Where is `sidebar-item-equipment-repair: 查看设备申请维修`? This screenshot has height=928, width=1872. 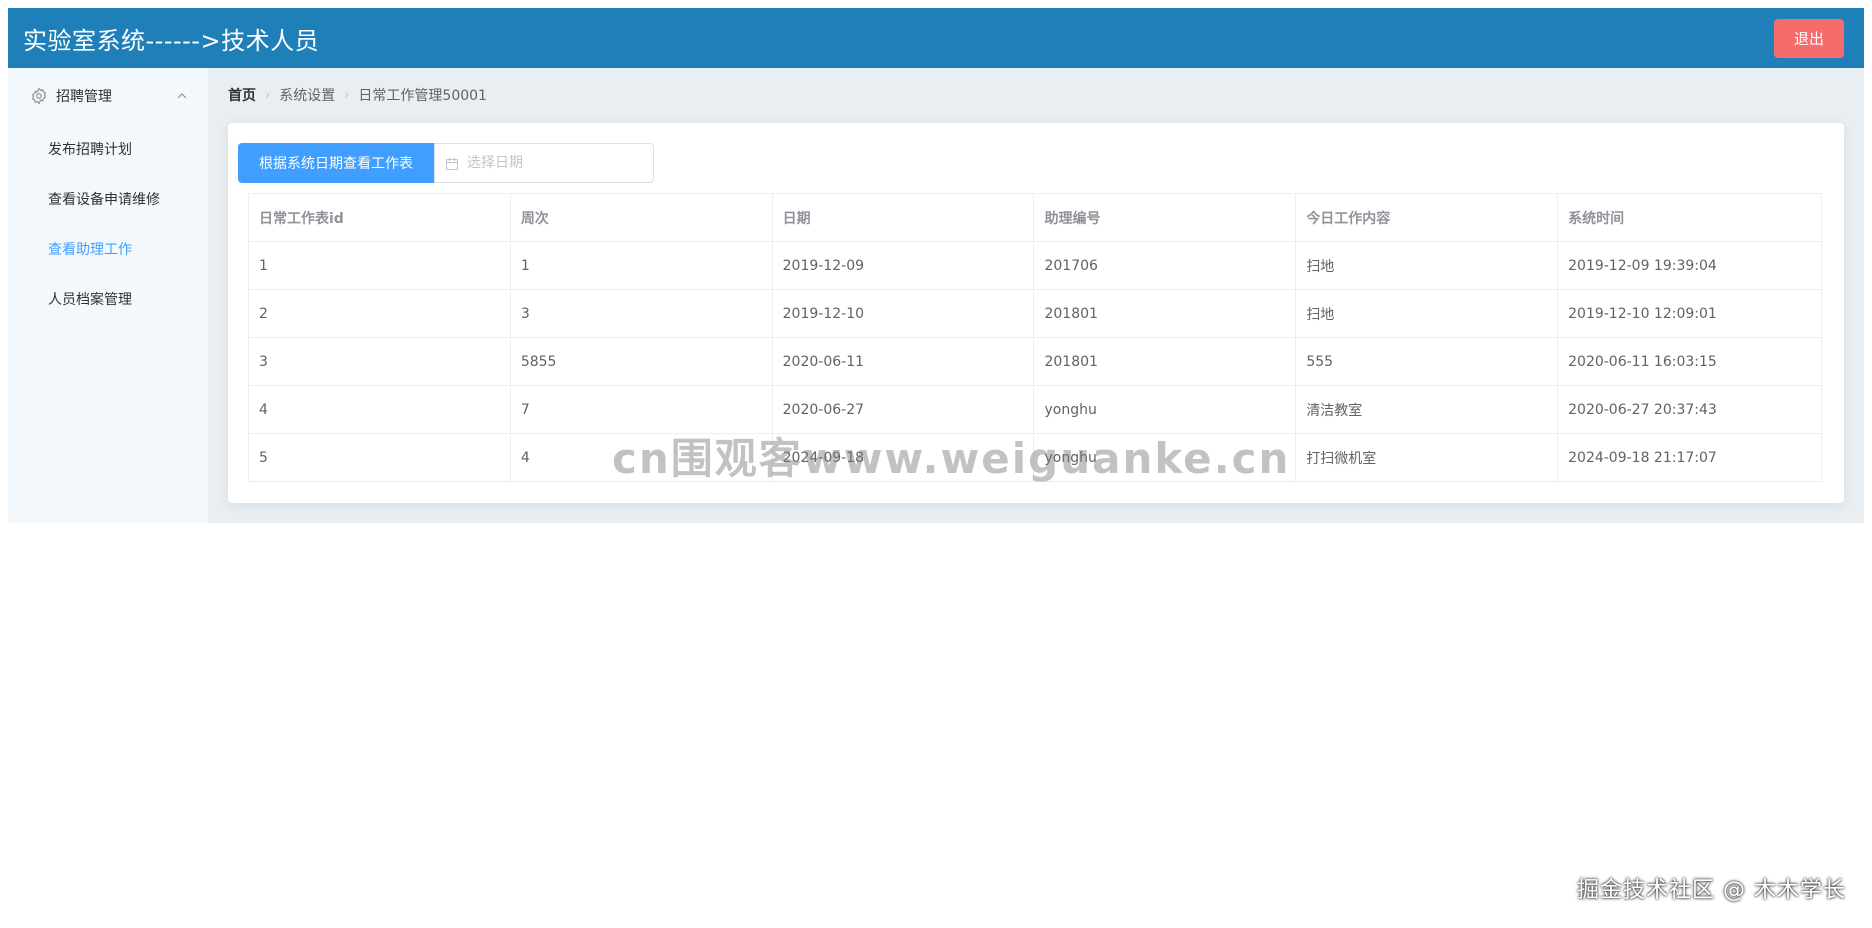 sidebar-item-equipment-repair: 查看设备申请维修 is located at coordinates (108, 199).